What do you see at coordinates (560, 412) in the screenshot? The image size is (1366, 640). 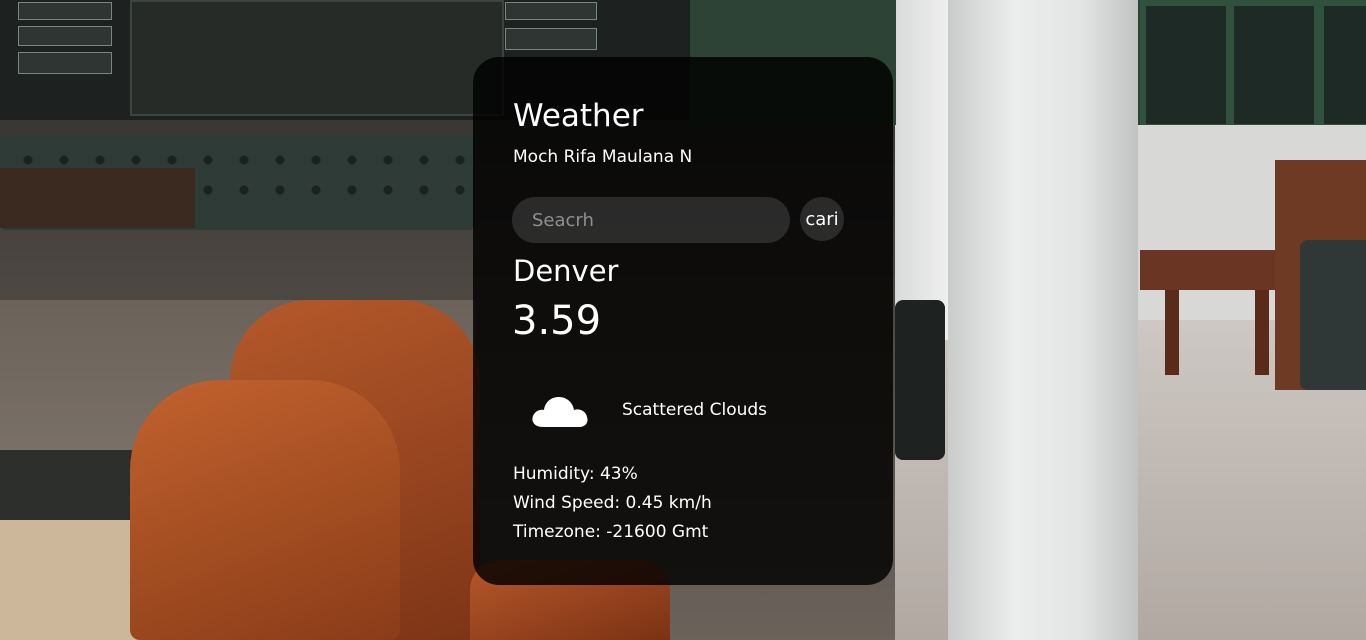 I see `cloud-icon` at bounding box center [560, 412].